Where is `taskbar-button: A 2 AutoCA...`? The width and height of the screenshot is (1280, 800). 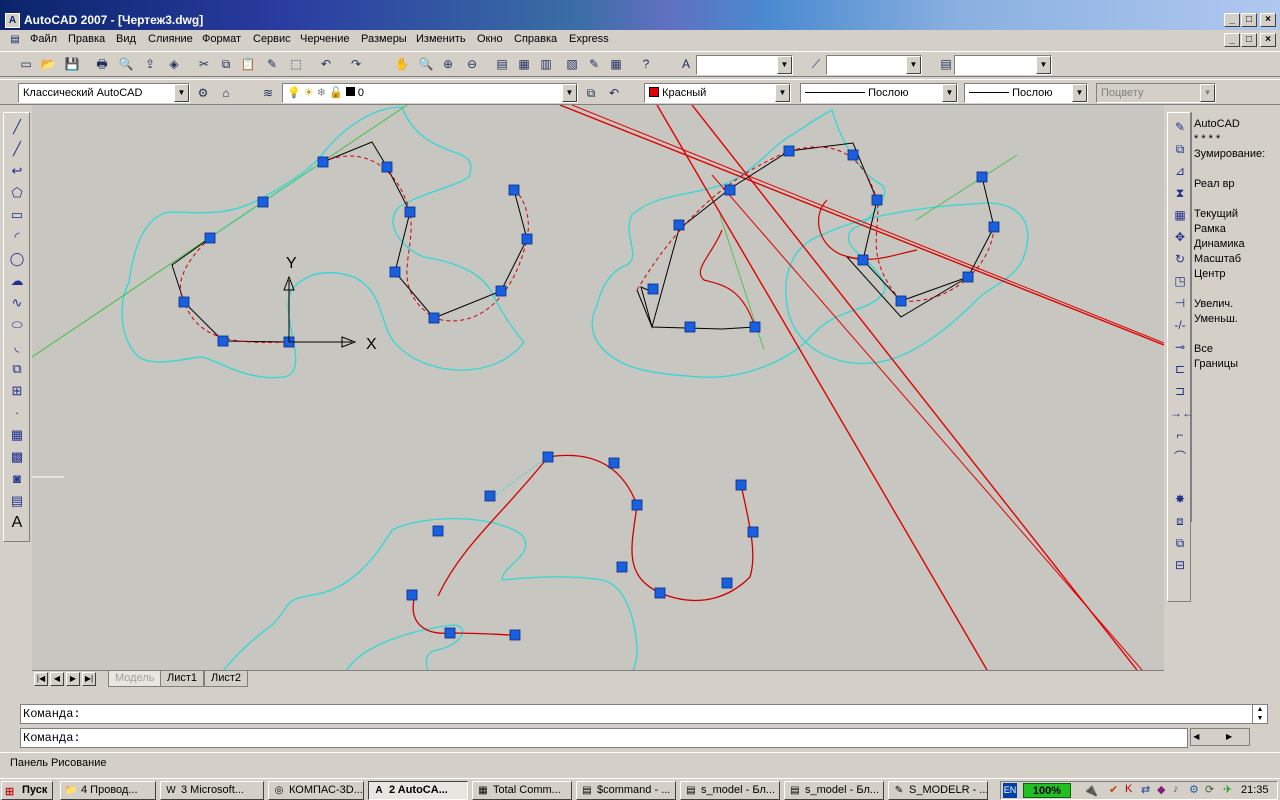
taskbar-button: A 2 AutoCA... is located at coordinates (418, 790).